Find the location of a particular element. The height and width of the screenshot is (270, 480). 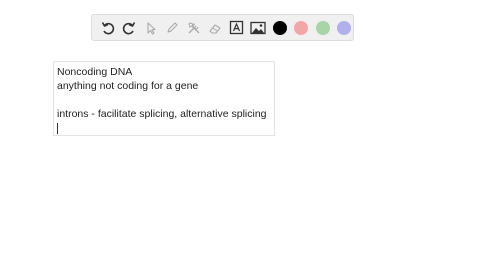

color-black-button is located at coordinates (280, 27).